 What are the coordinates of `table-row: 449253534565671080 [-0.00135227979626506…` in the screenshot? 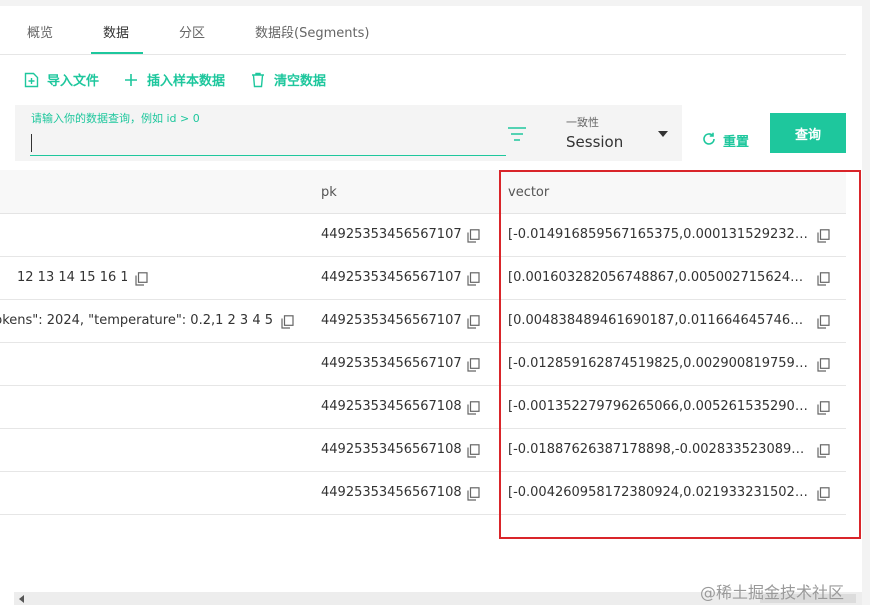 It's located at (423, 407).